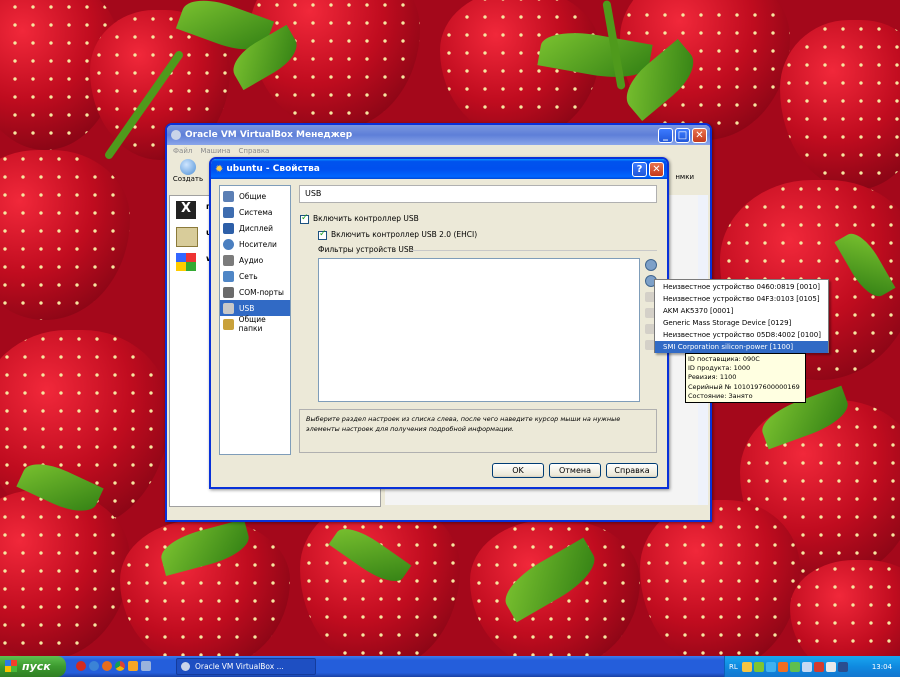 The height and width of the screenshot is (677, 900). I want to click on sidebar-item-label: USB, so click(247, 308).